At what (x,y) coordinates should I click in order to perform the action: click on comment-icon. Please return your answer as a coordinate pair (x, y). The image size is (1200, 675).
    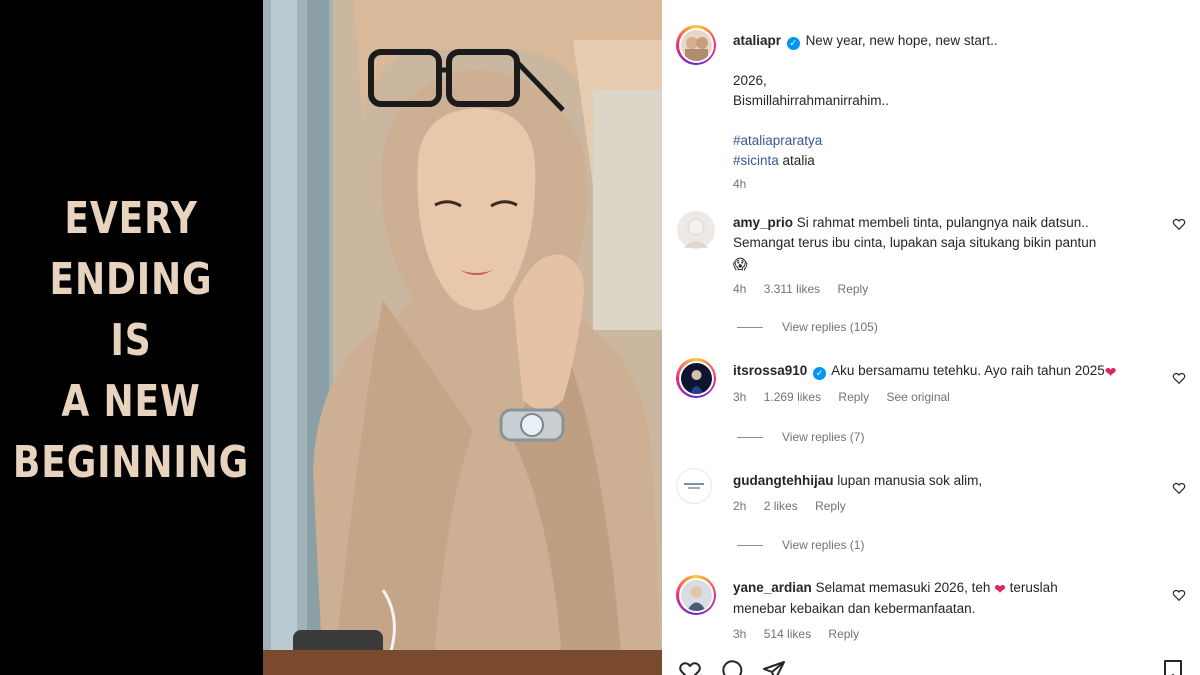
    Looking at the image, I should click on (732, 667).